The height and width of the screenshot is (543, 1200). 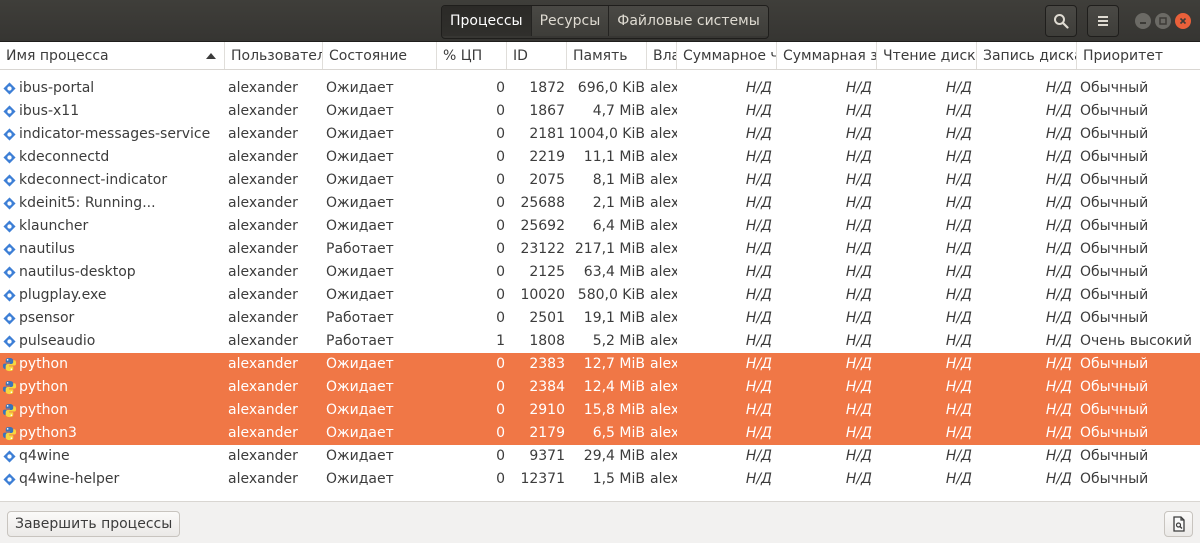 I want to click on column-total-read: Суммарное чт, so click(x=727, y=55).